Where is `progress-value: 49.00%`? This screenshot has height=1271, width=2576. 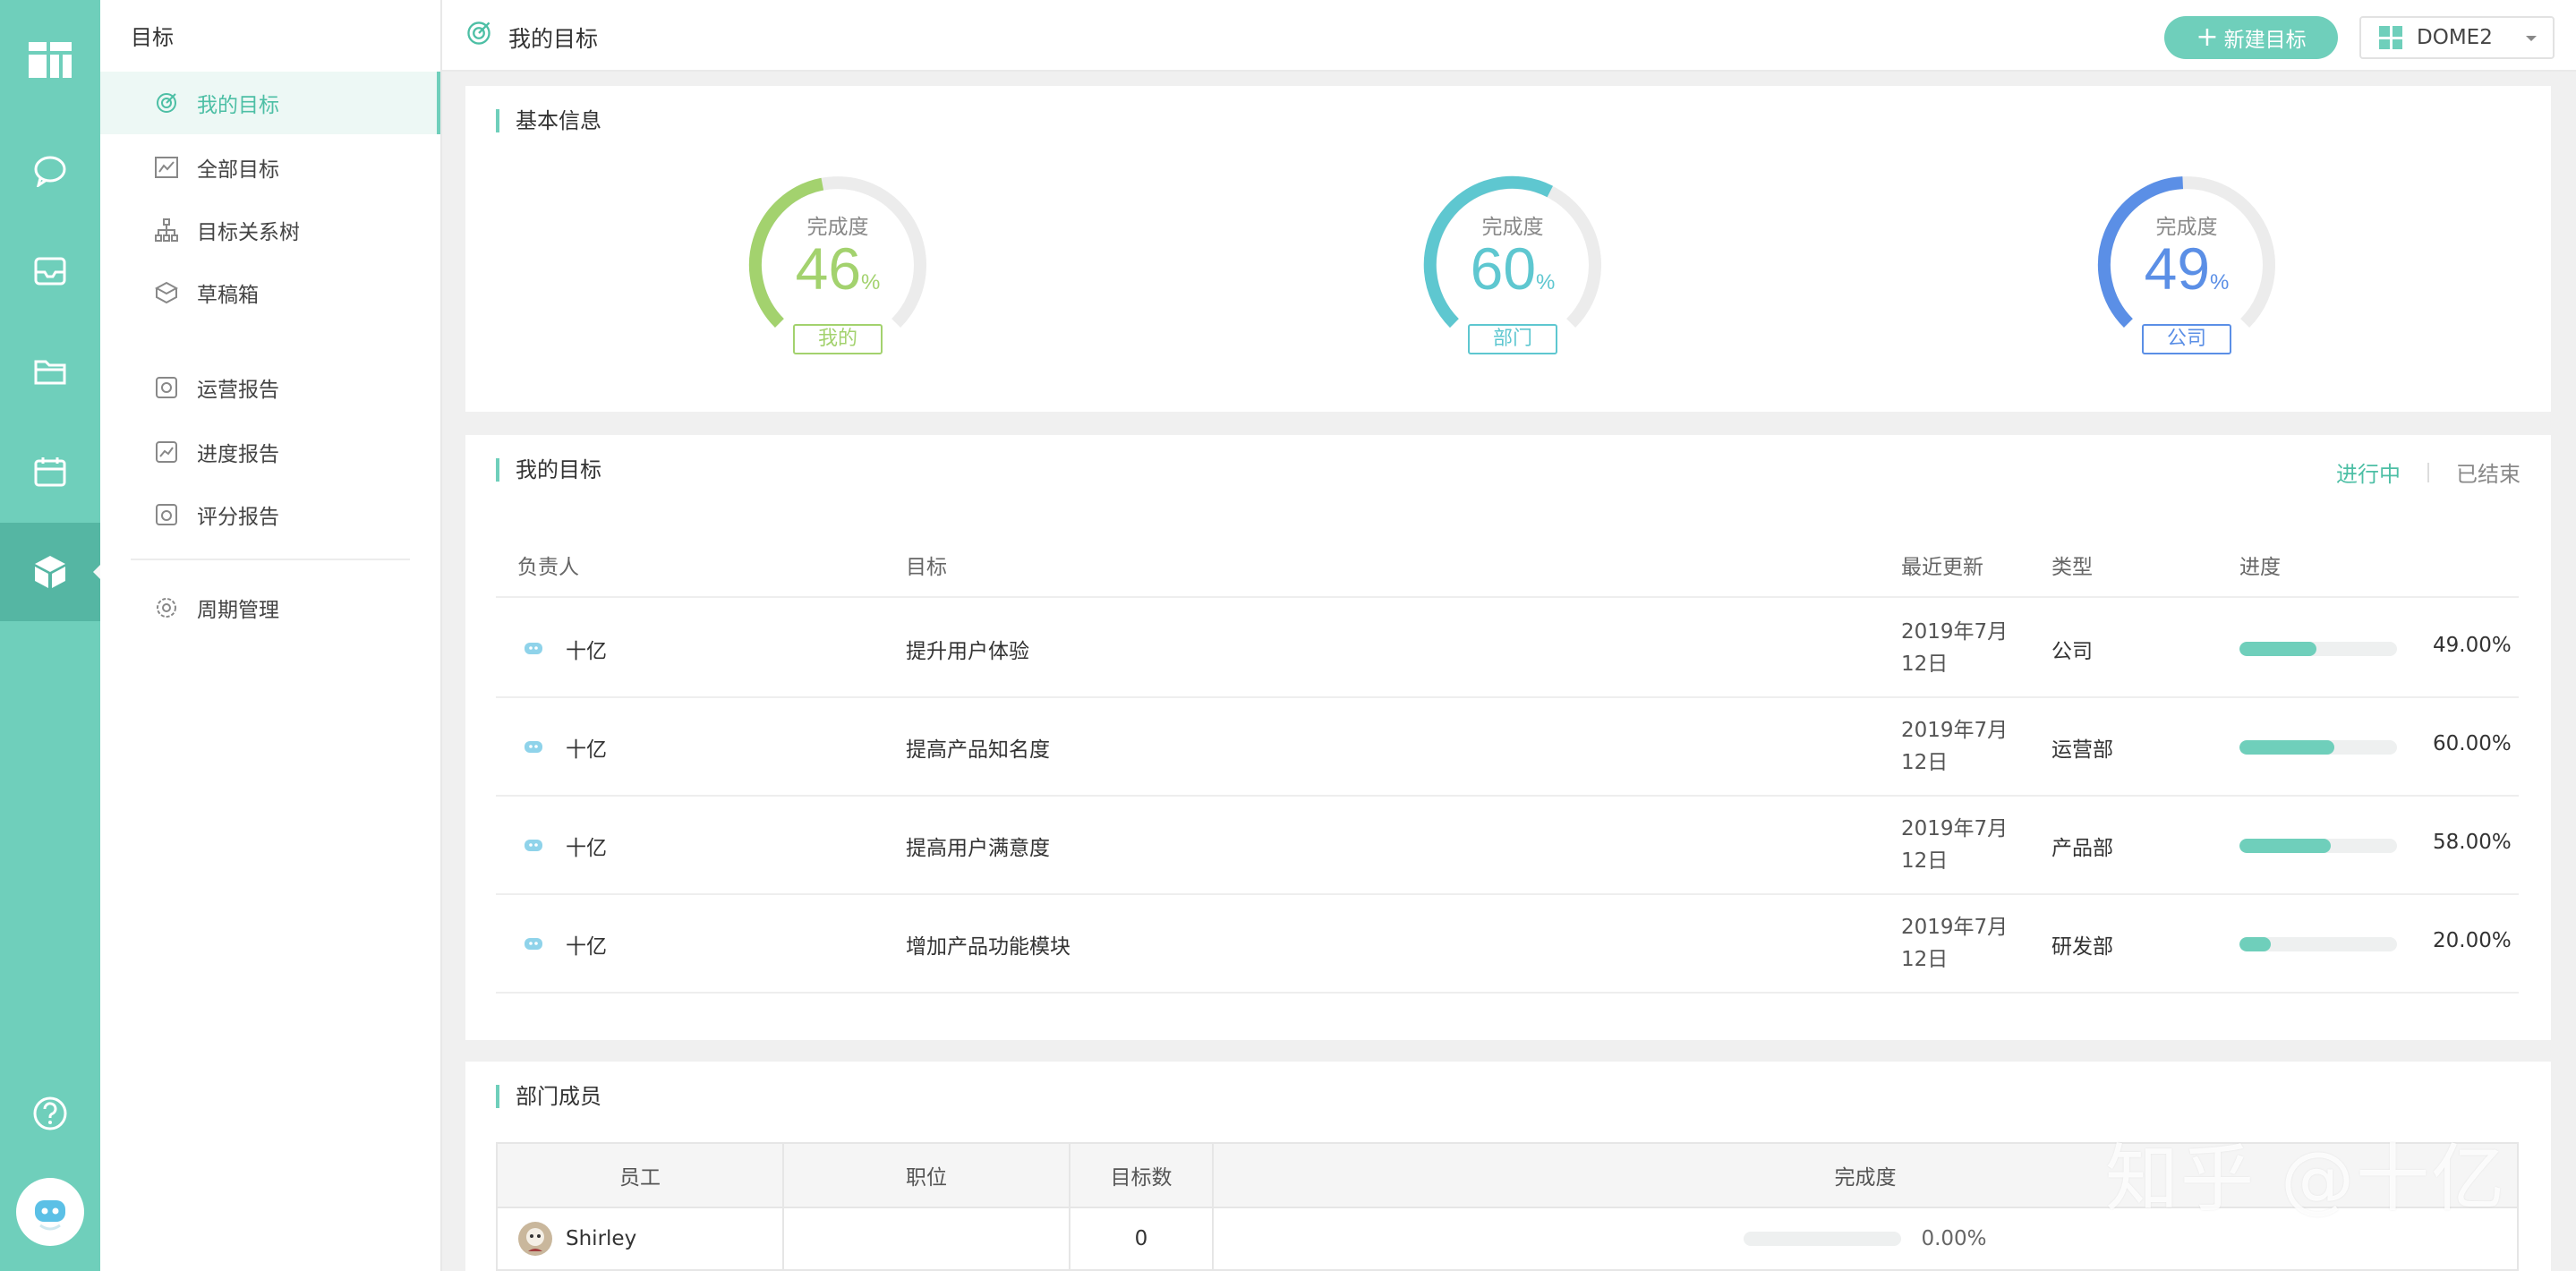
progress-value: 49.00% is located at coordinates (2472, 645).